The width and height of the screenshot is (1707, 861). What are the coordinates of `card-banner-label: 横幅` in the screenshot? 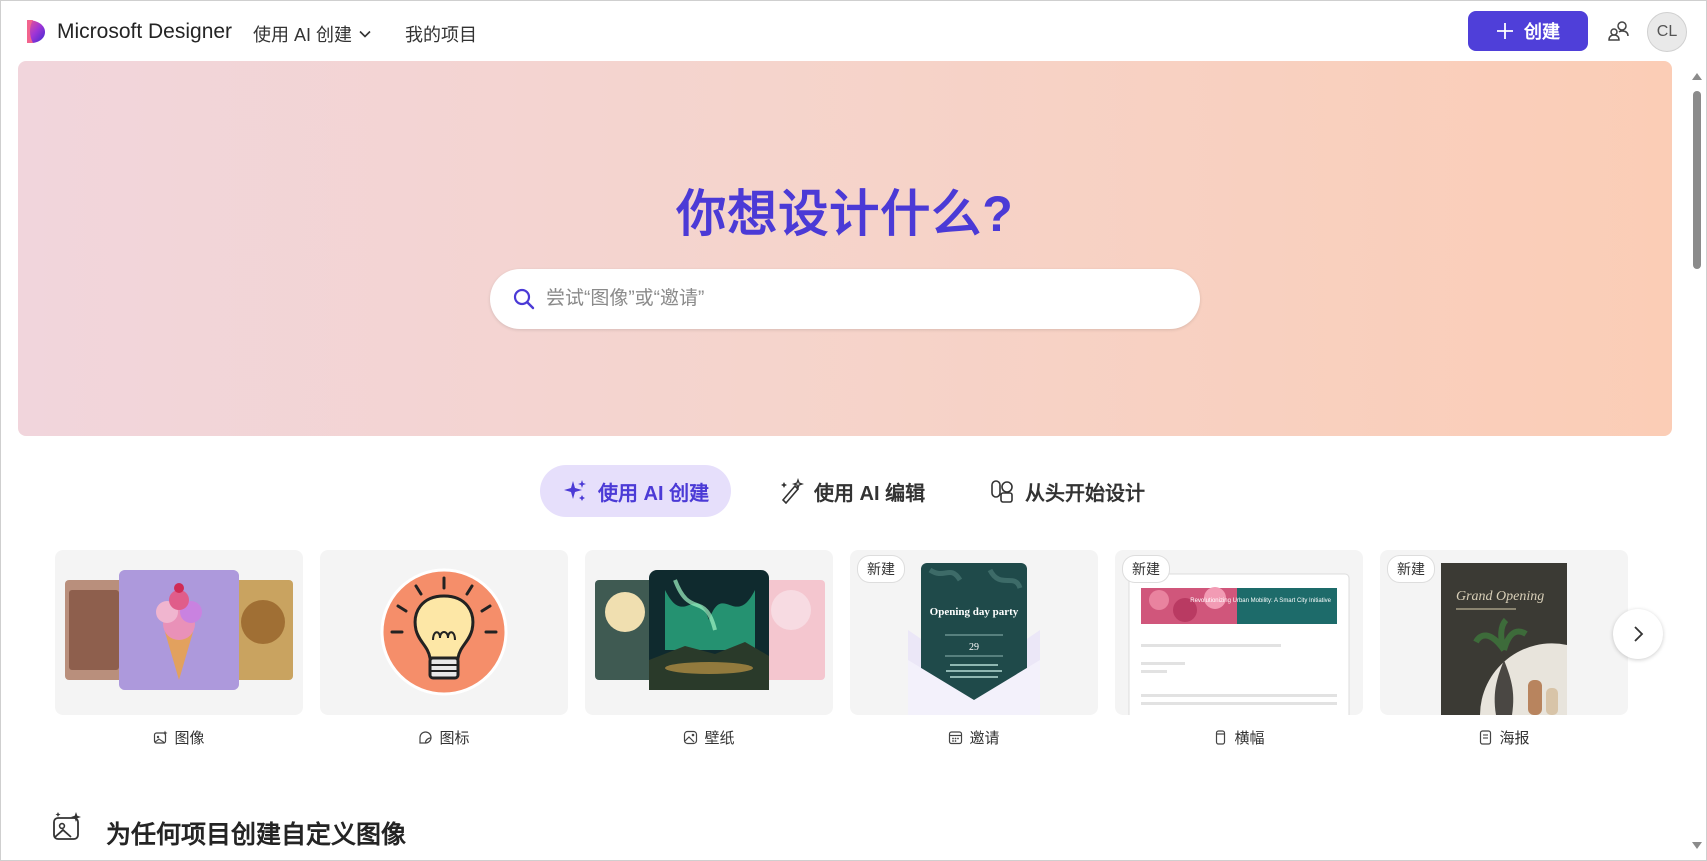 It's located at (1249, 738).